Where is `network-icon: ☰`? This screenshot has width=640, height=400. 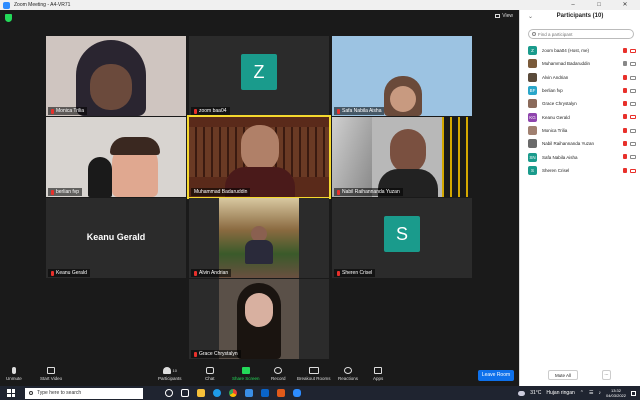 network-icon: ☰ is located at coordinates (591, 393).